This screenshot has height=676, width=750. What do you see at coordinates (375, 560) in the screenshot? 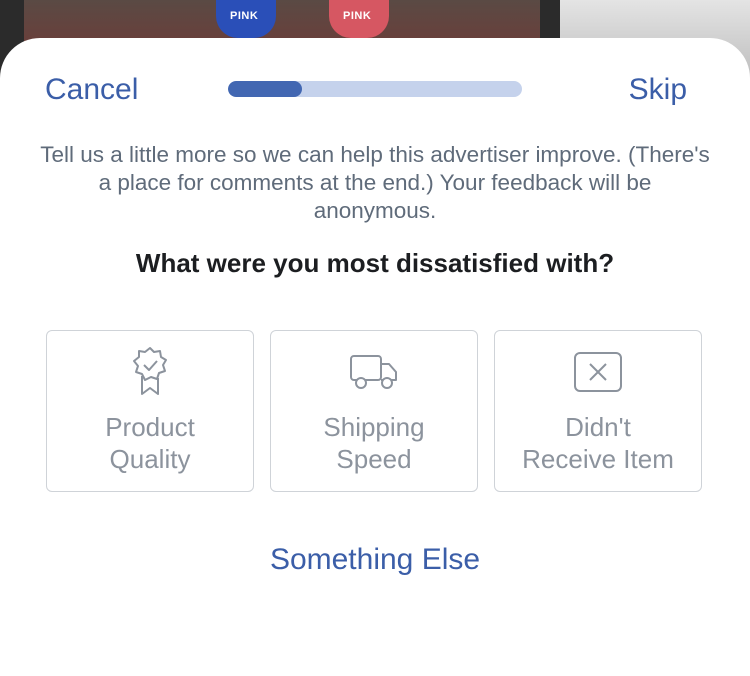
I see `something-else-button: Something Else` at bounding box center [375, 560].